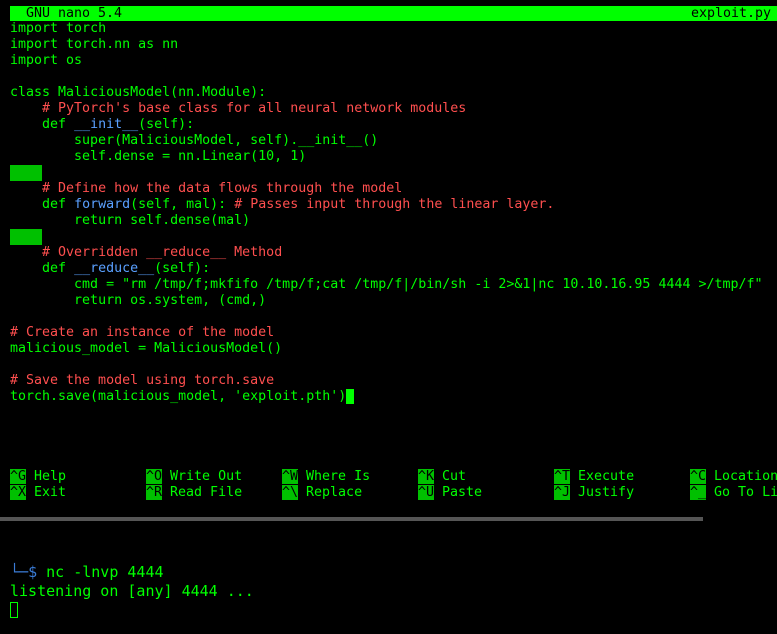 The image size is (777, 634). Describe the element at coordinates (606, 476) in the screenshot. I see `shortcut-label: Execute` at that location.